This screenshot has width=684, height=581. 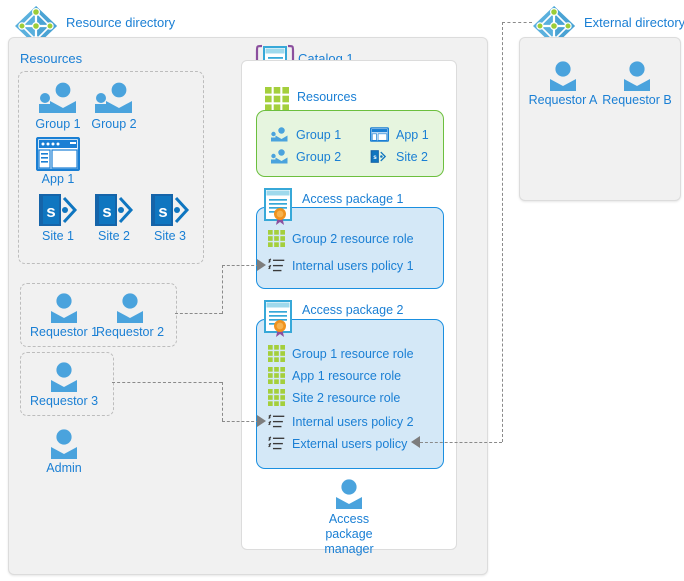 What do you see at coordinates (412, 134) in the screenshot?
I see `catalog-resource-label: App 1` at bounding box center [412, 134].